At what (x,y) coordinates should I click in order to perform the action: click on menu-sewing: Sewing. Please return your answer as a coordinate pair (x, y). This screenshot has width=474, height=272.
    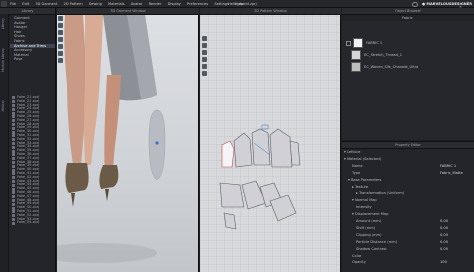
    Looking at the image, I should click on (95, 4).